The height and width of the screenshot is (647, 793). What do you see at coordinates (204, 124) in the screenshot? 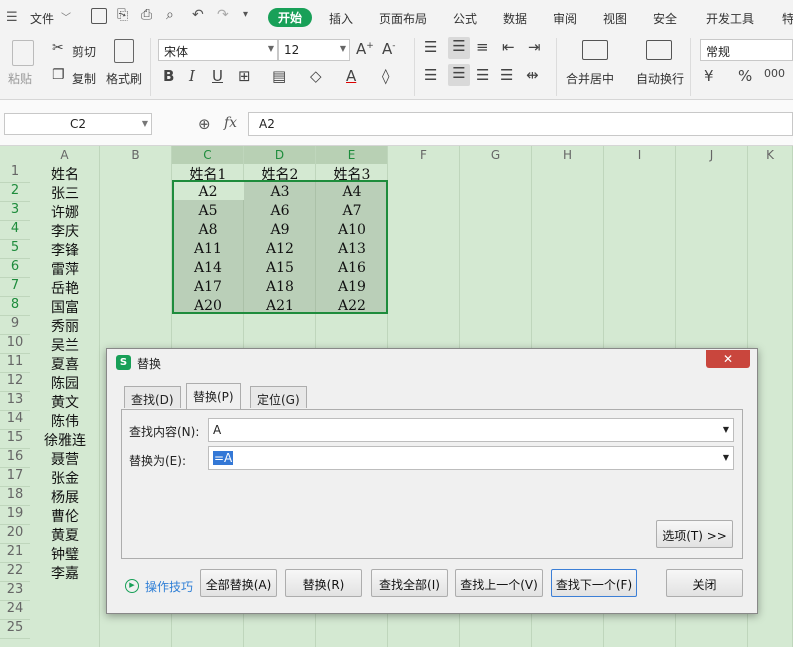
I see `zoom-icon: ⊕` at bounding box center [204, 124].